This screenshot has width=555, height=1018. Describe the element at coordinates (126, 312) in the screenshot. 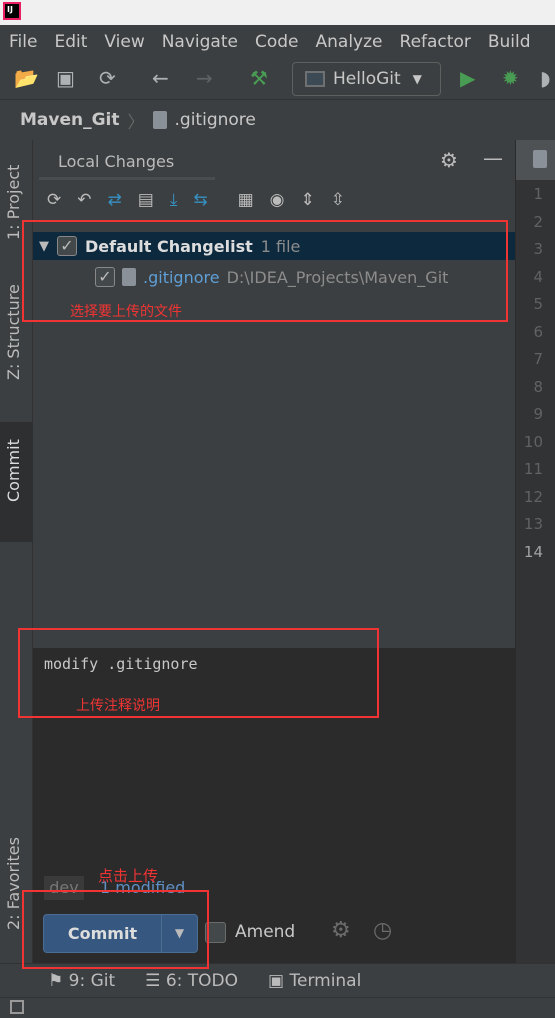

I see `annotation-select-files: 选择要上传的文件` at that location.